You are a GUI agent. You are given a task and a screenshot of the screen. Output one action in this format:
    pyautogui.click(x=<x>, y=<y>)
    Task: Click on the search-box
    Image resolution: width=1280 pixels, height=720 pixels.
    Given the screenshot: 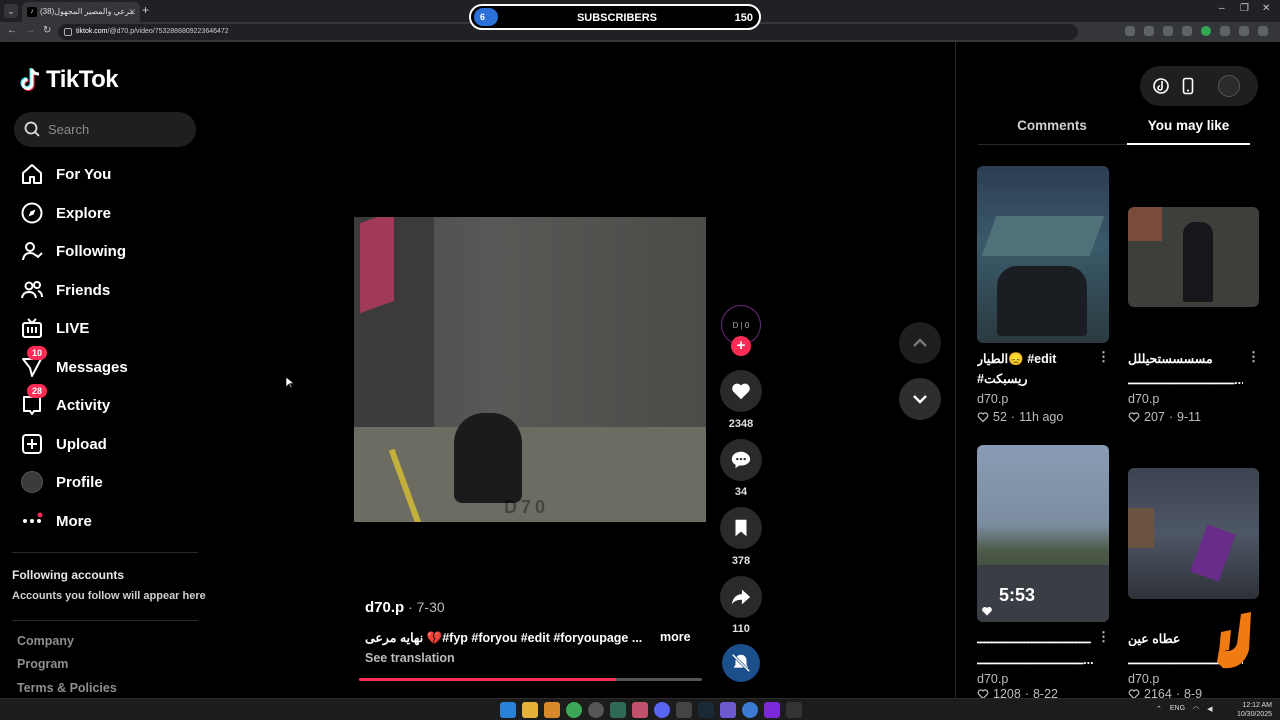 What is the action you would take?
    pyautogui.click(x=105, y=129)
    